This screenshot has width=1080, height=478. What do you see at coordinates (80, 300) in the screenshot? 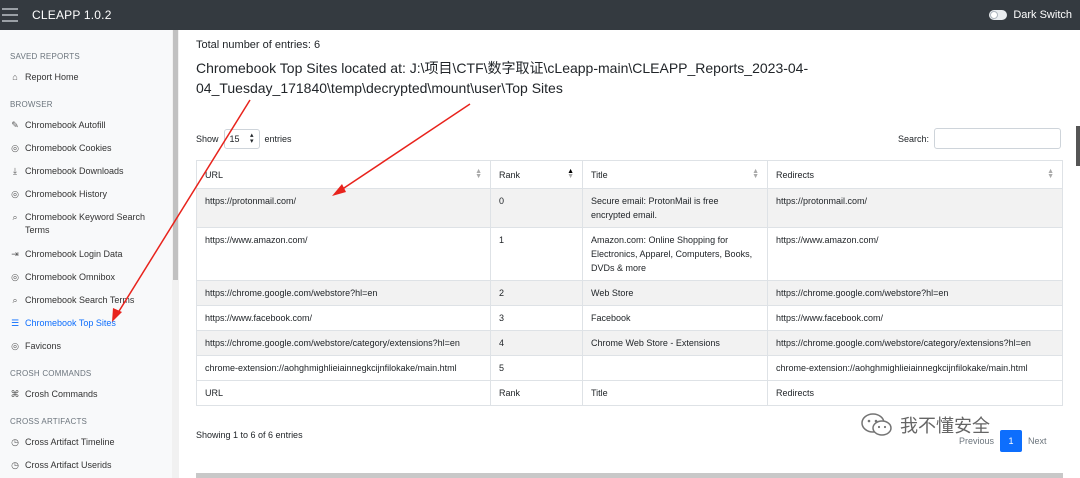
I see `sidebar-item-label: Chromebook Search Terms` at bounding box center [80, 300].